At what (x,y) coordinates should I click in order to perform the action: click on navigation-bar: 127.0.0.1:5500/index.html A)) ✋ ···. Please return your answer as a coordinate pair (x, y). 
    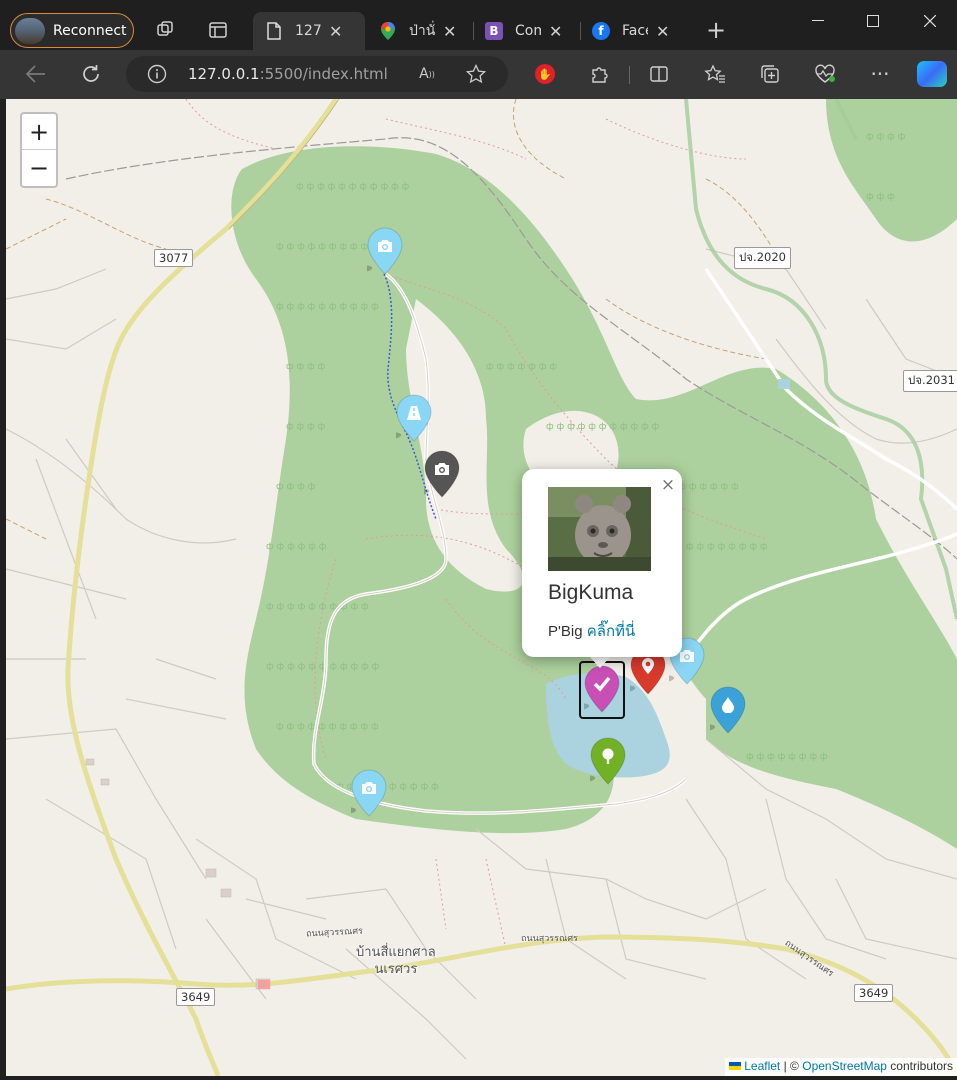
    Looking at the image, I should click on (478, 74).